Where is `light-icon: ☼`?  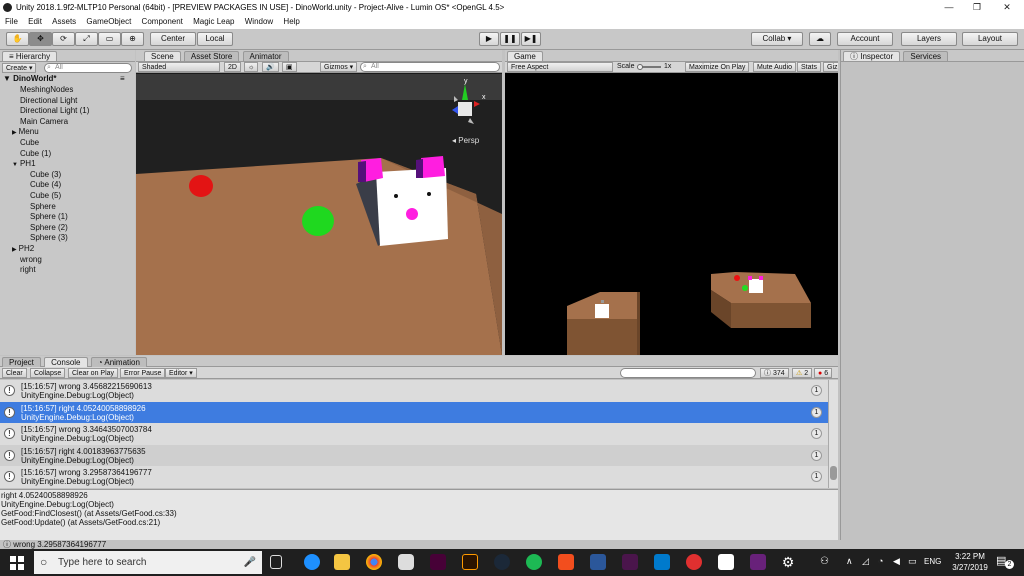
light-icon: ☼ is located at coordinates (251, 67).